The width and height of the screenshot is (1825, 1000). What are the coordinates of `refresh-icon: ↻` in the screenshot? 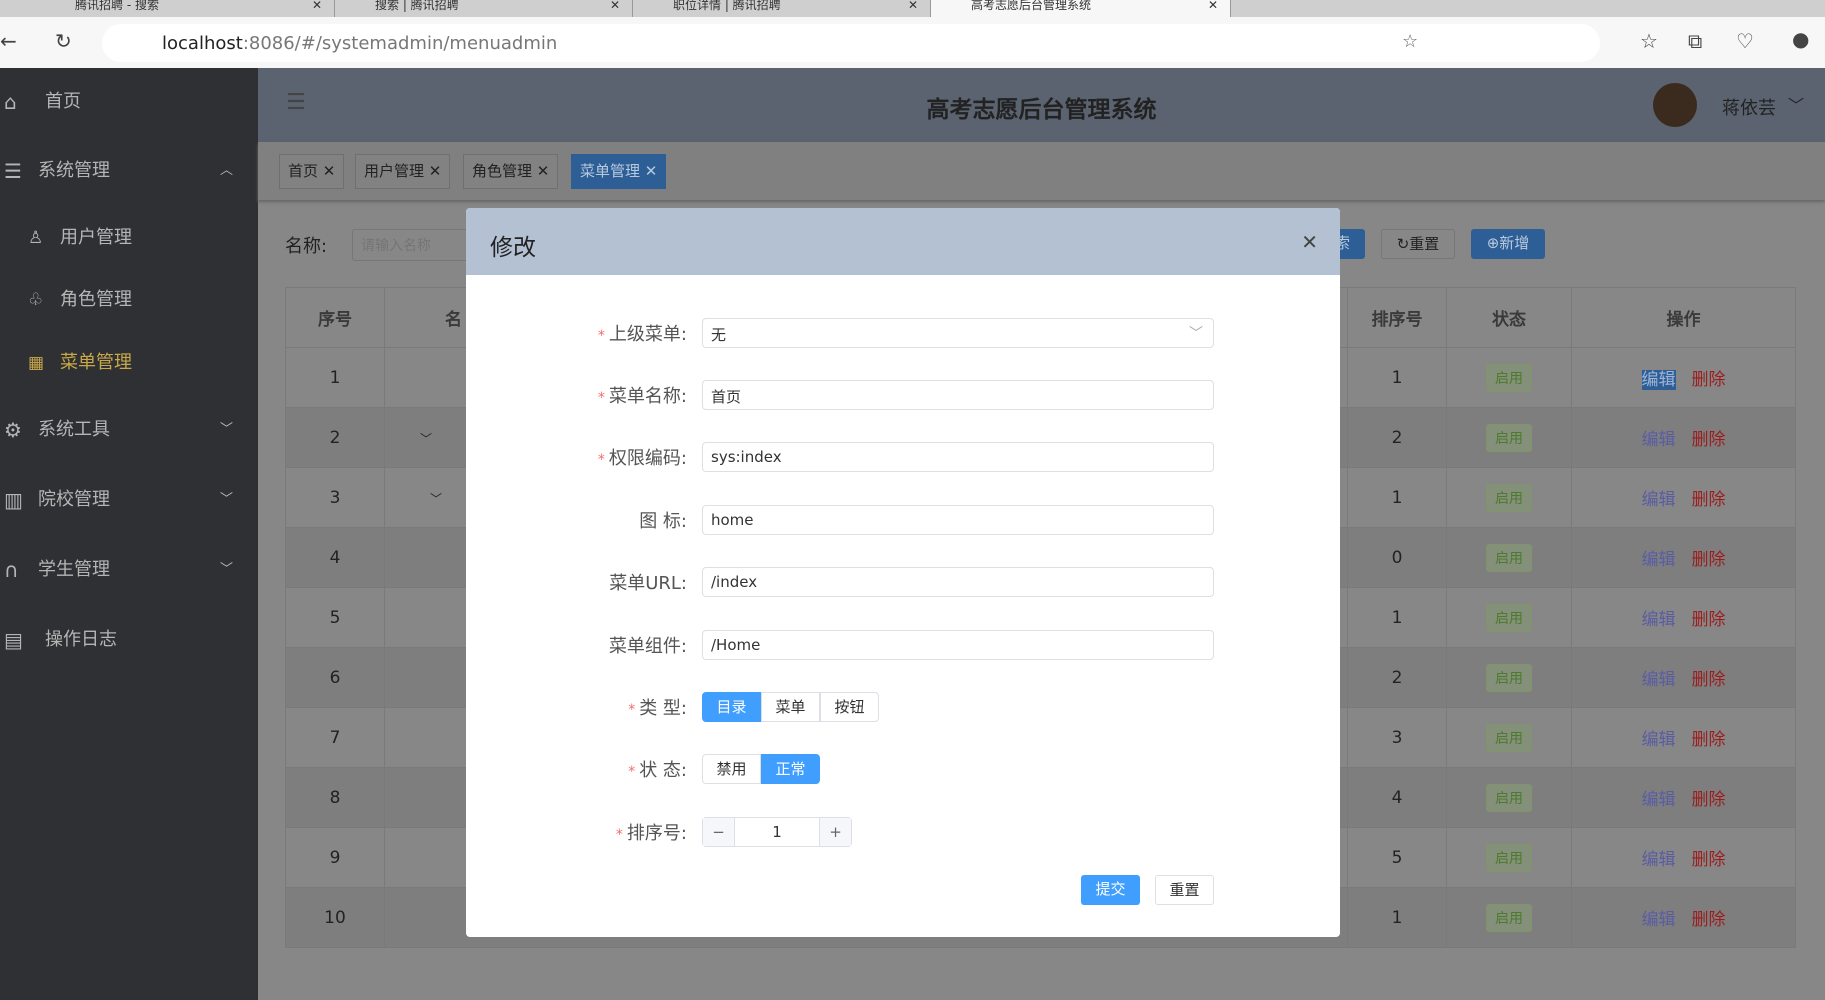 It's located at (63, 41).